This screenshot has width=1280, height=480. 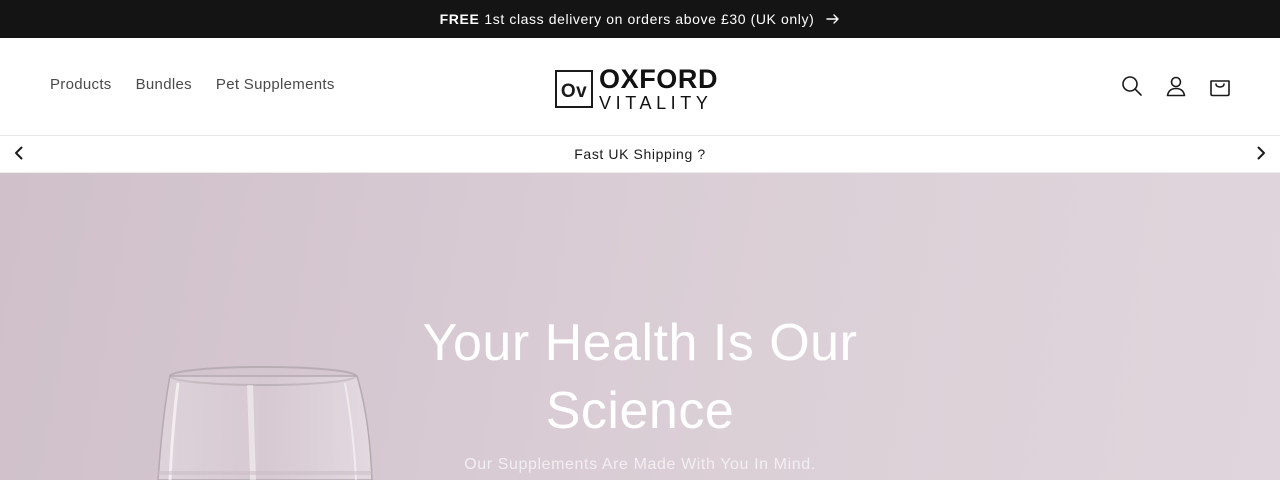 I want to click on hero-glass-image, so click(x=265, y=423).